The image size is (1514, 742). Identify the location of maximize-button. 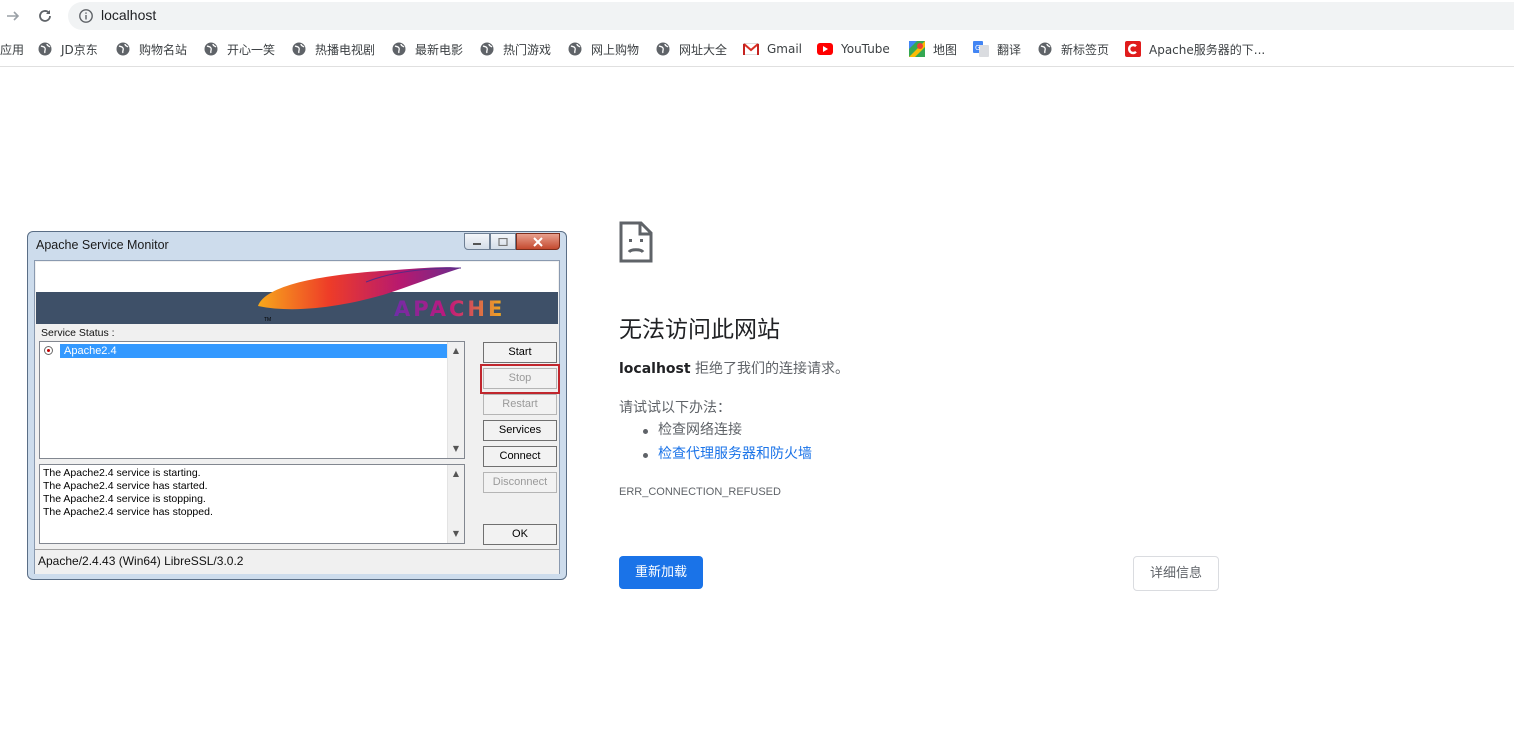
(503, 241).